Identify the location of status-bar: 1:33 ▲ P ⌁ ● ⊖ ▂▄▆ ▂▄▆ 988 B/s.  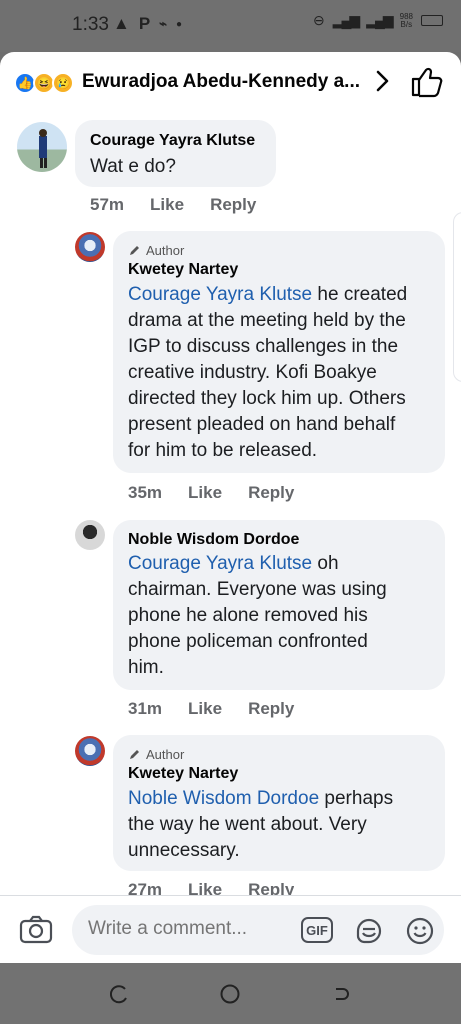
(230, 26).